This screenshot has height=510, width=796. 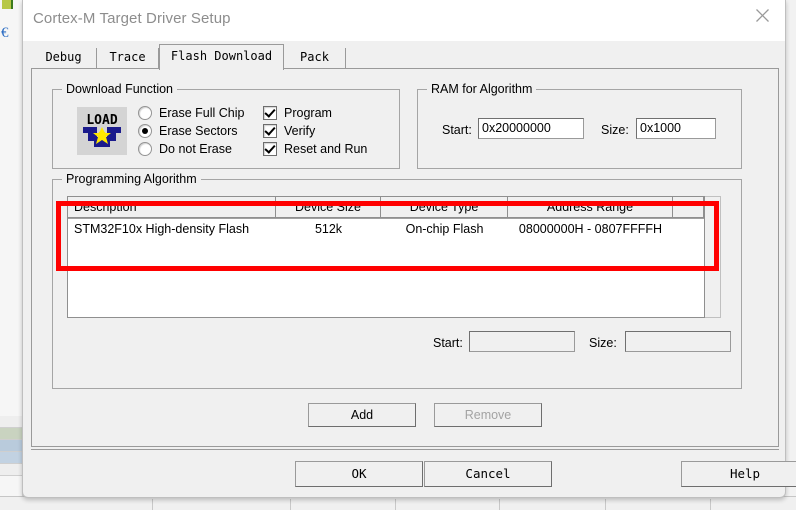 What do you see at coordinates (300, 131) in the screenshot?
I see `checkbox-label: Verify` at bounding box center [300, 131].